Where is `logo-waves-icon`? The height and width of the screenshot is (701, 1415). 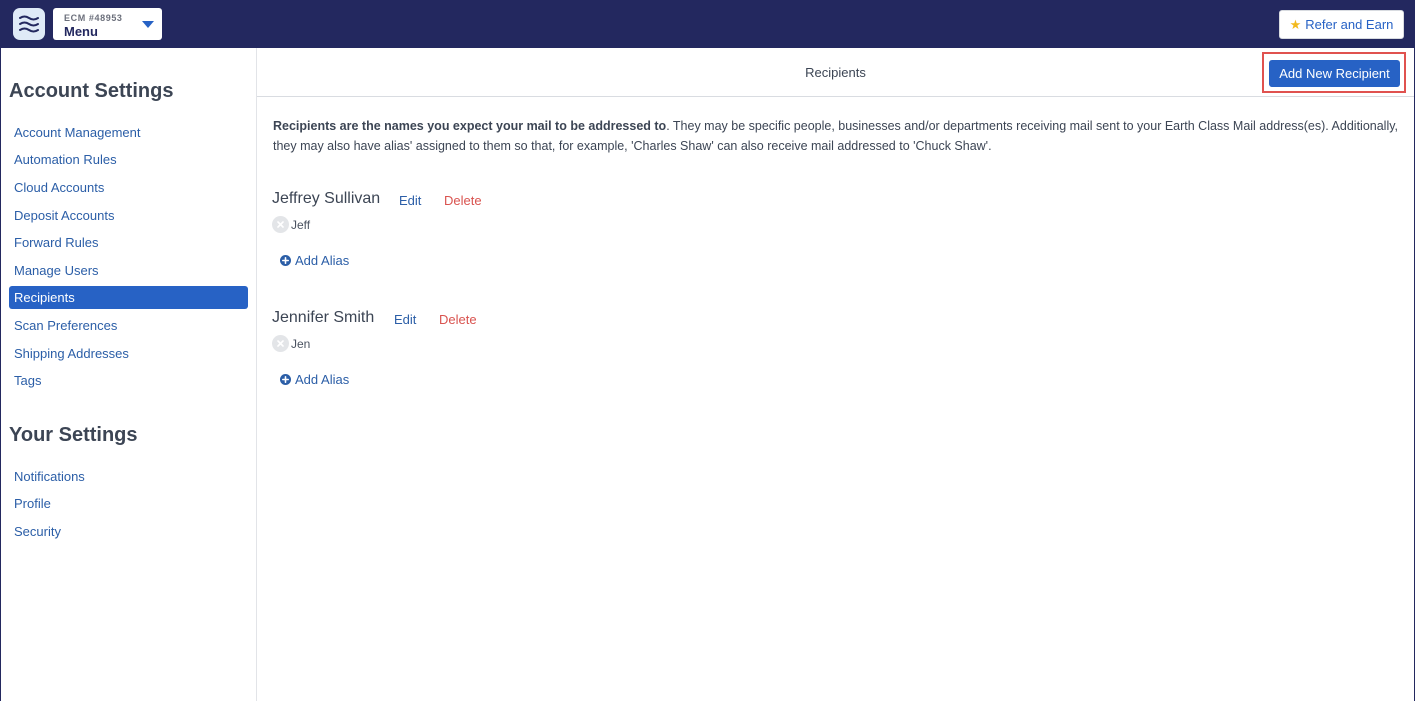 logo-waves-icon is located at coordinates (29, 24).